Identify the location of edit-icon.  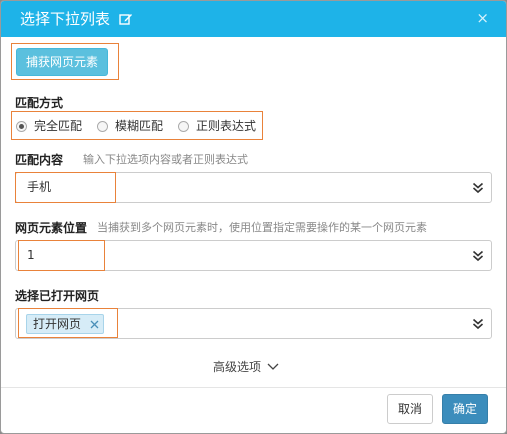
(126, 19).